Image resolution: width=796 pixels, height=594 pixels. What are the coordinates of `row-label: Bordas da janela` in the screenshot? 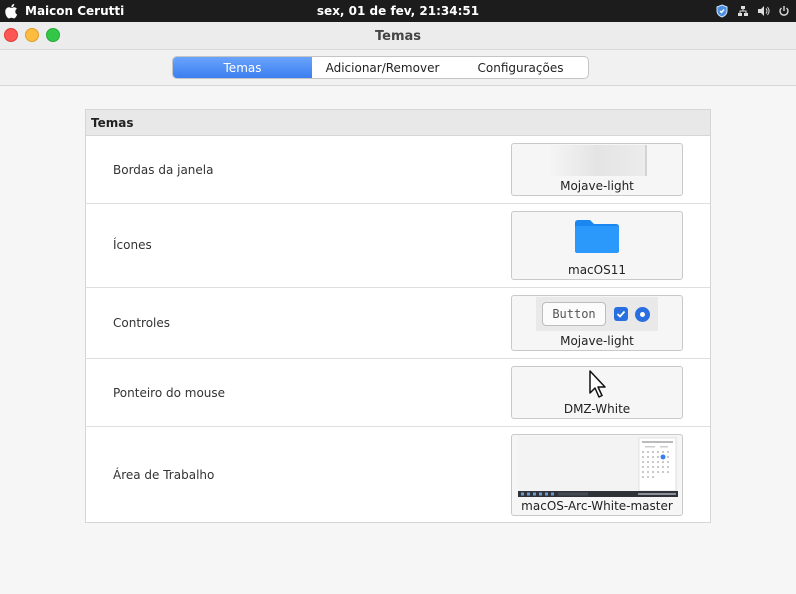 It's located at (163, 170).